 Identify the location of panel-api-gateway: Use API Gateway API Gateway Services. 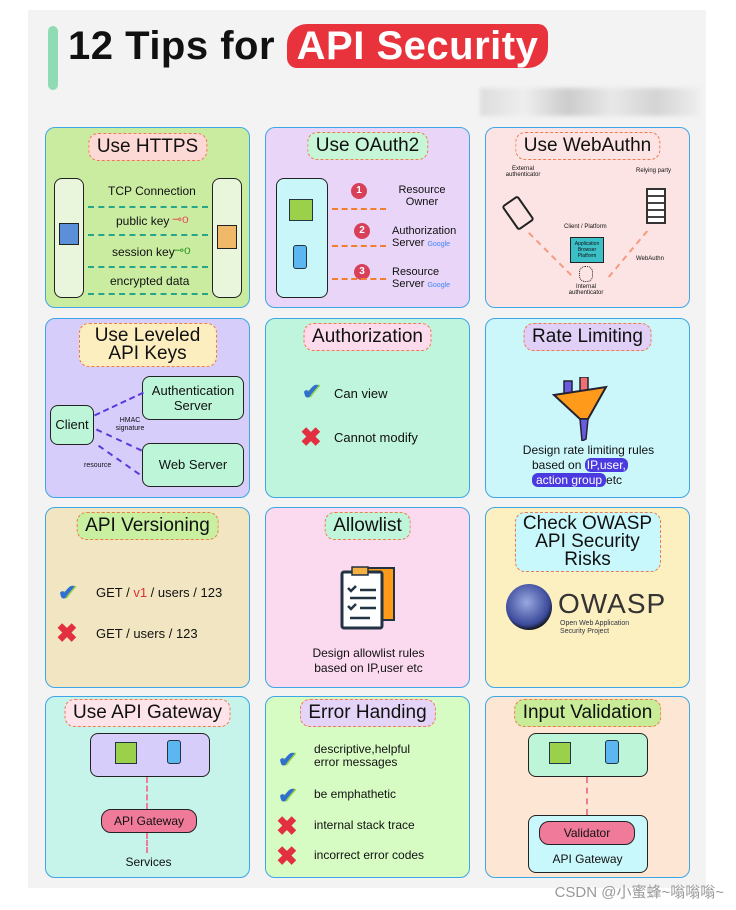
(147, 787).